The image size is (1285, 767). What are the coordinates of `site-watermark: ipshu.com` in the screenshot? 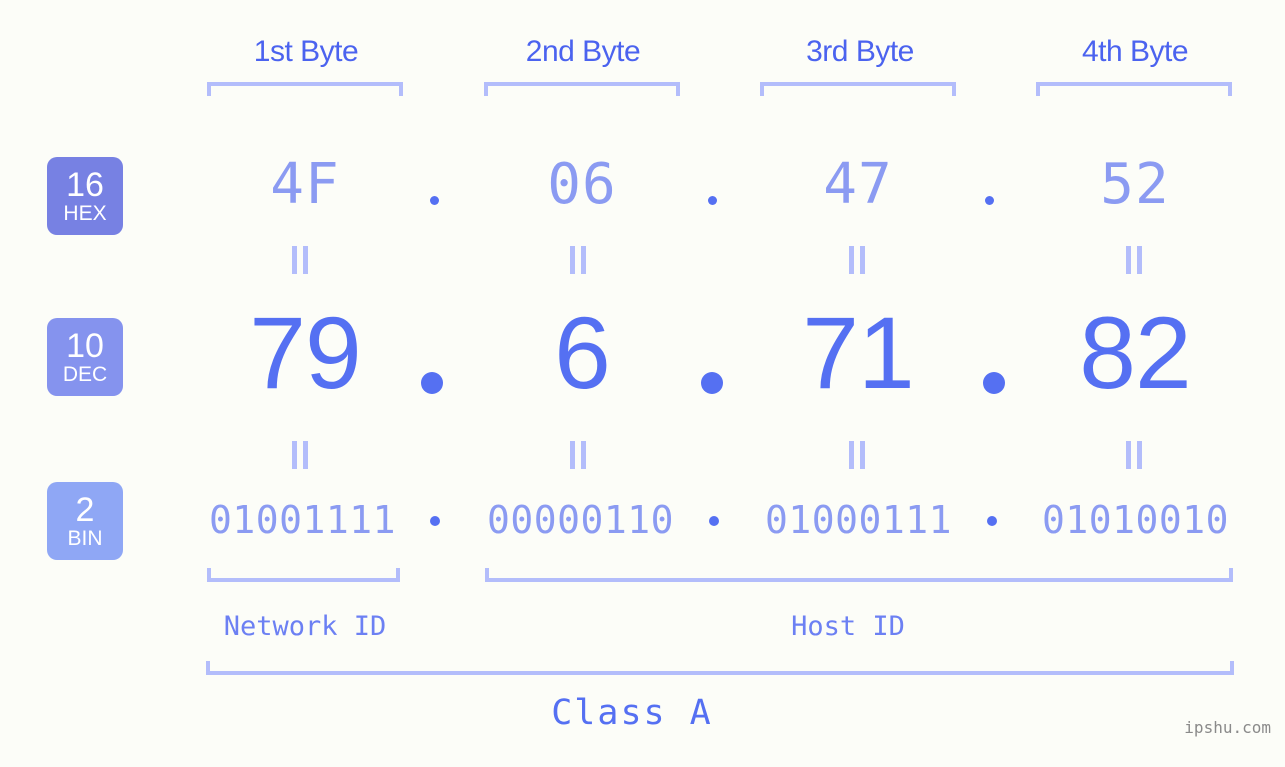 It's located at (1227, 727).